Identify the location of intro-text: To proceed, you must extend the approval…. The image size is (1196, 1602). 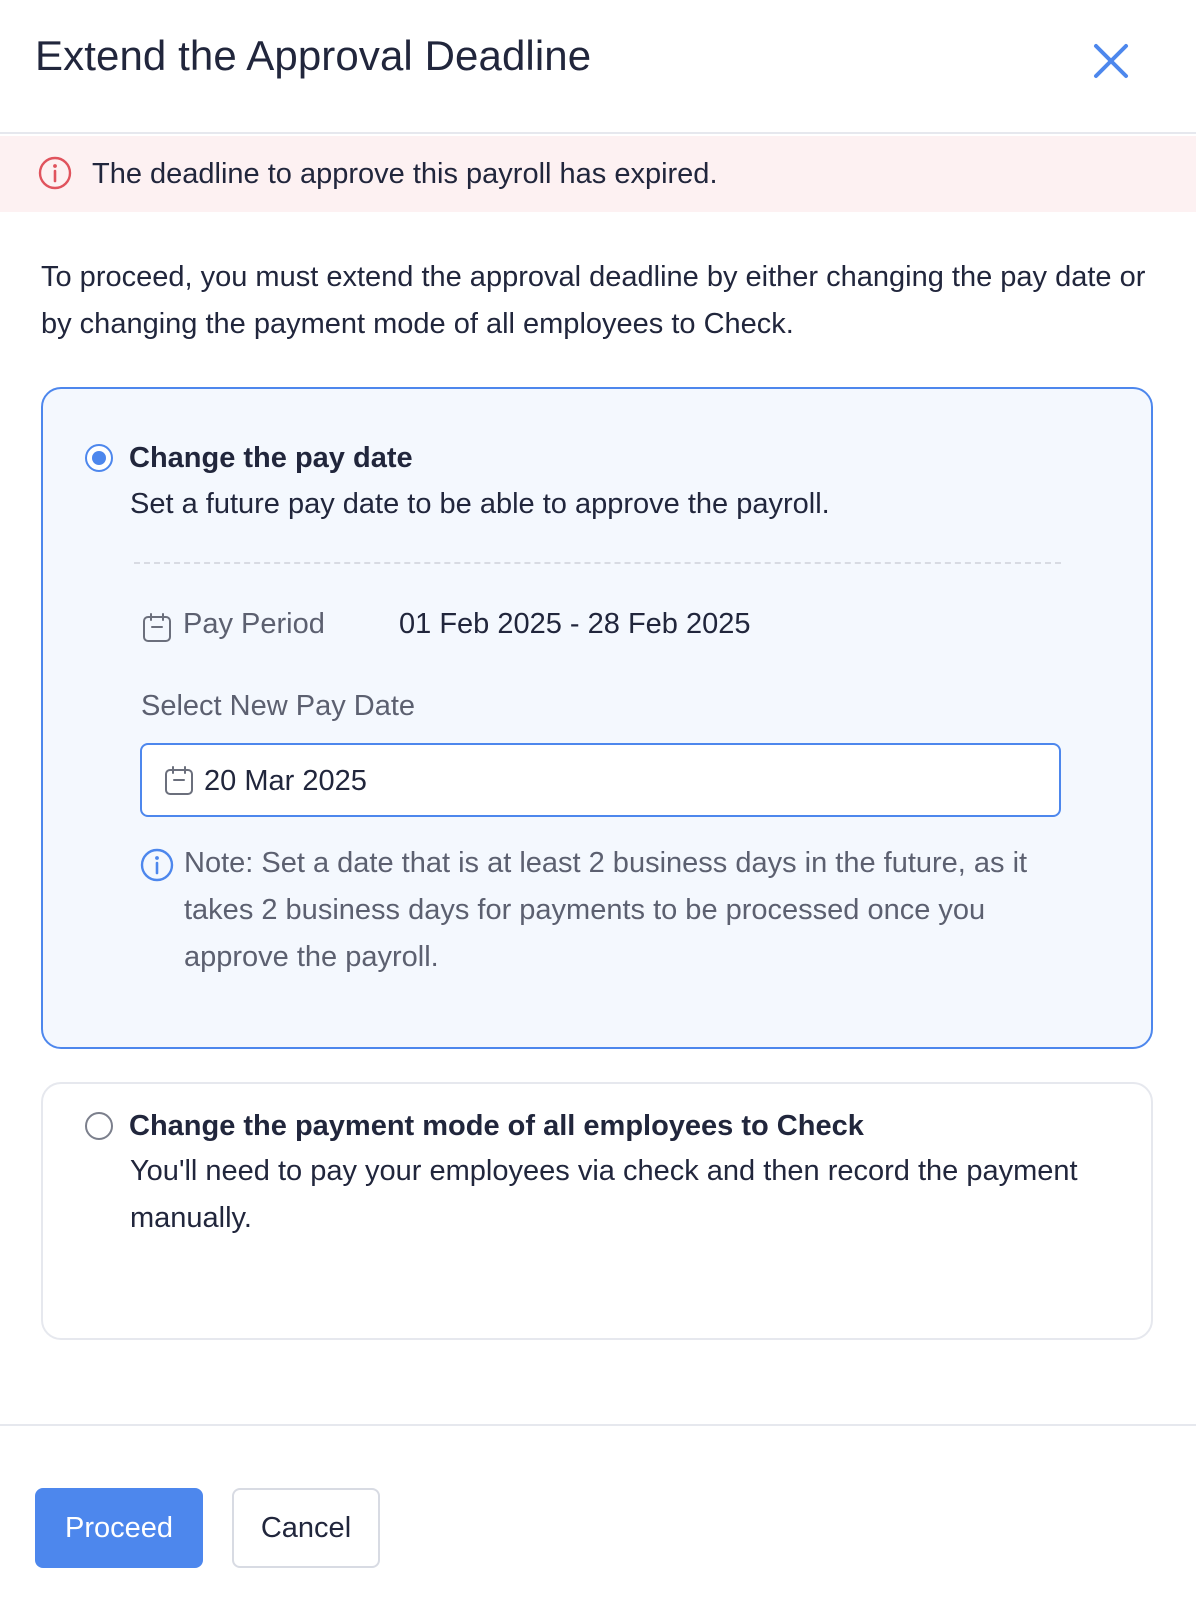
(593, 300).